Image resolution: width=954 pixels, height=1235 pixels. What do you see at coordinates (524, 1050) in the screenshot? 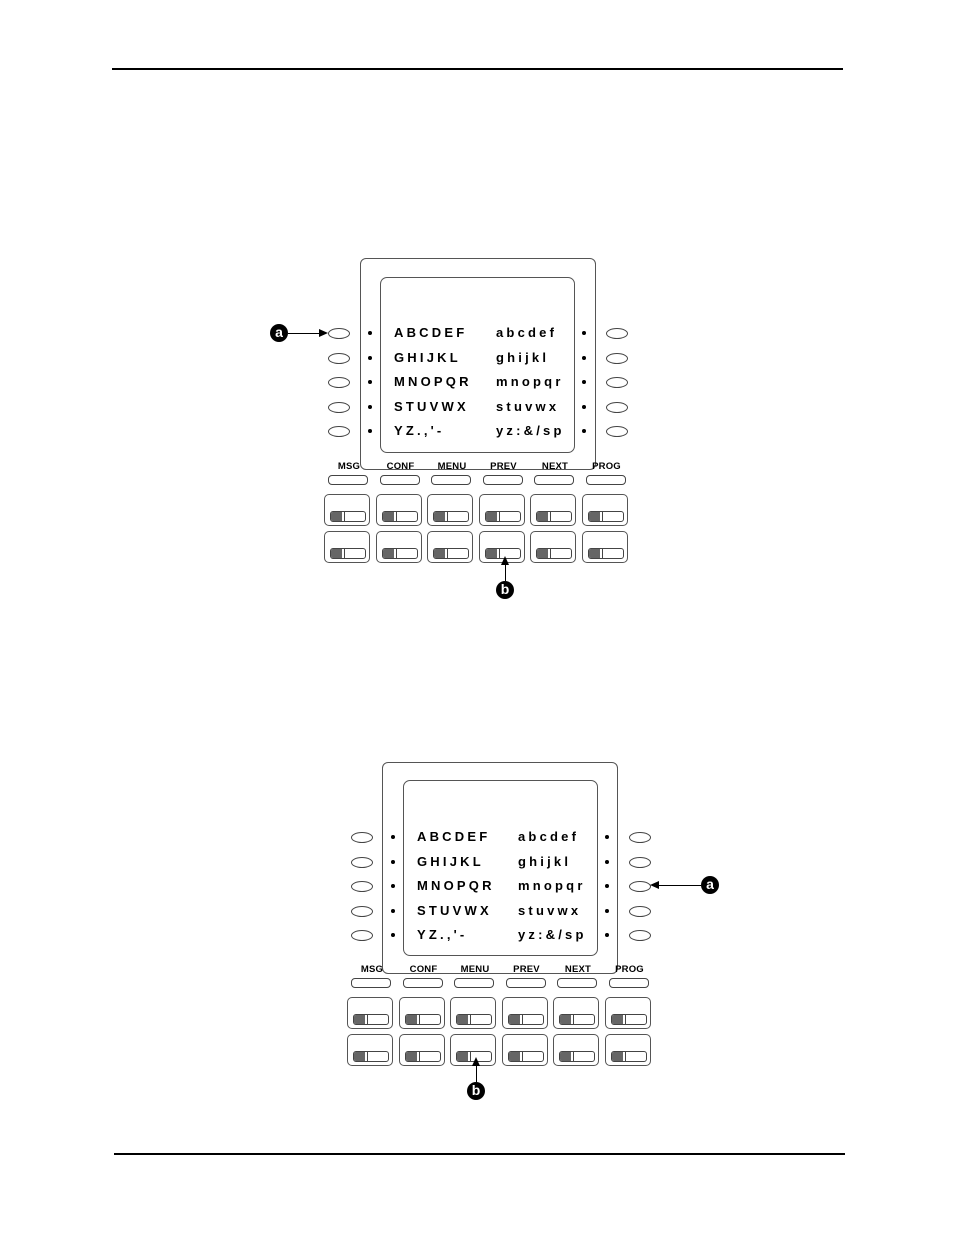
I see `line-key-r2-c4` at bounding box center [524, 1050].